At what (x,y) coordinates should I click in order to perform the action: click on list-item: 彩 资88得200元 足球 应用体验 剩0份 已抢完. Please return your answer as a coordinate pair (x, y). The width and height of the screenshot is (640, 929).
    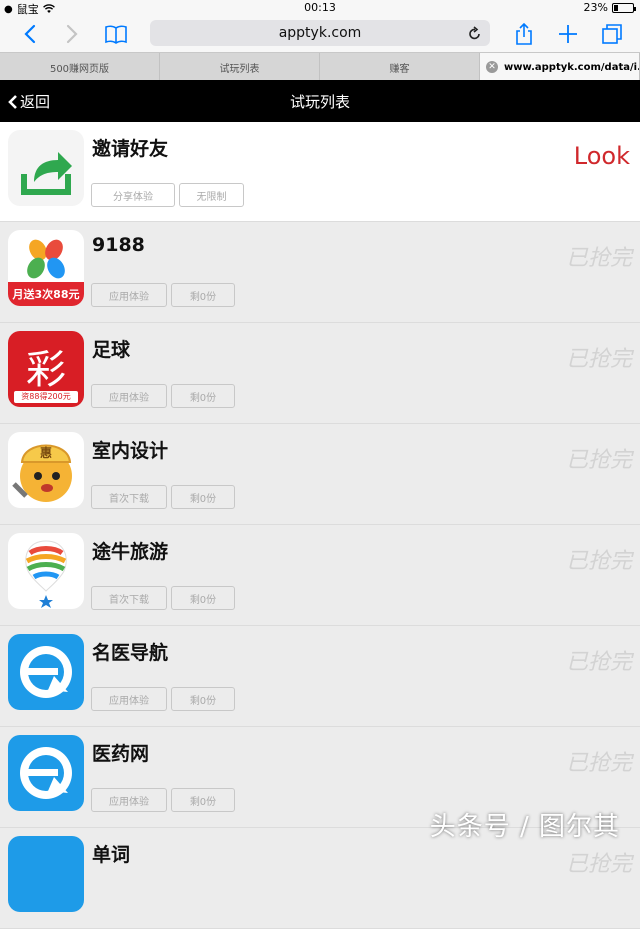
    Looking at the image, I should click on (320, 373).